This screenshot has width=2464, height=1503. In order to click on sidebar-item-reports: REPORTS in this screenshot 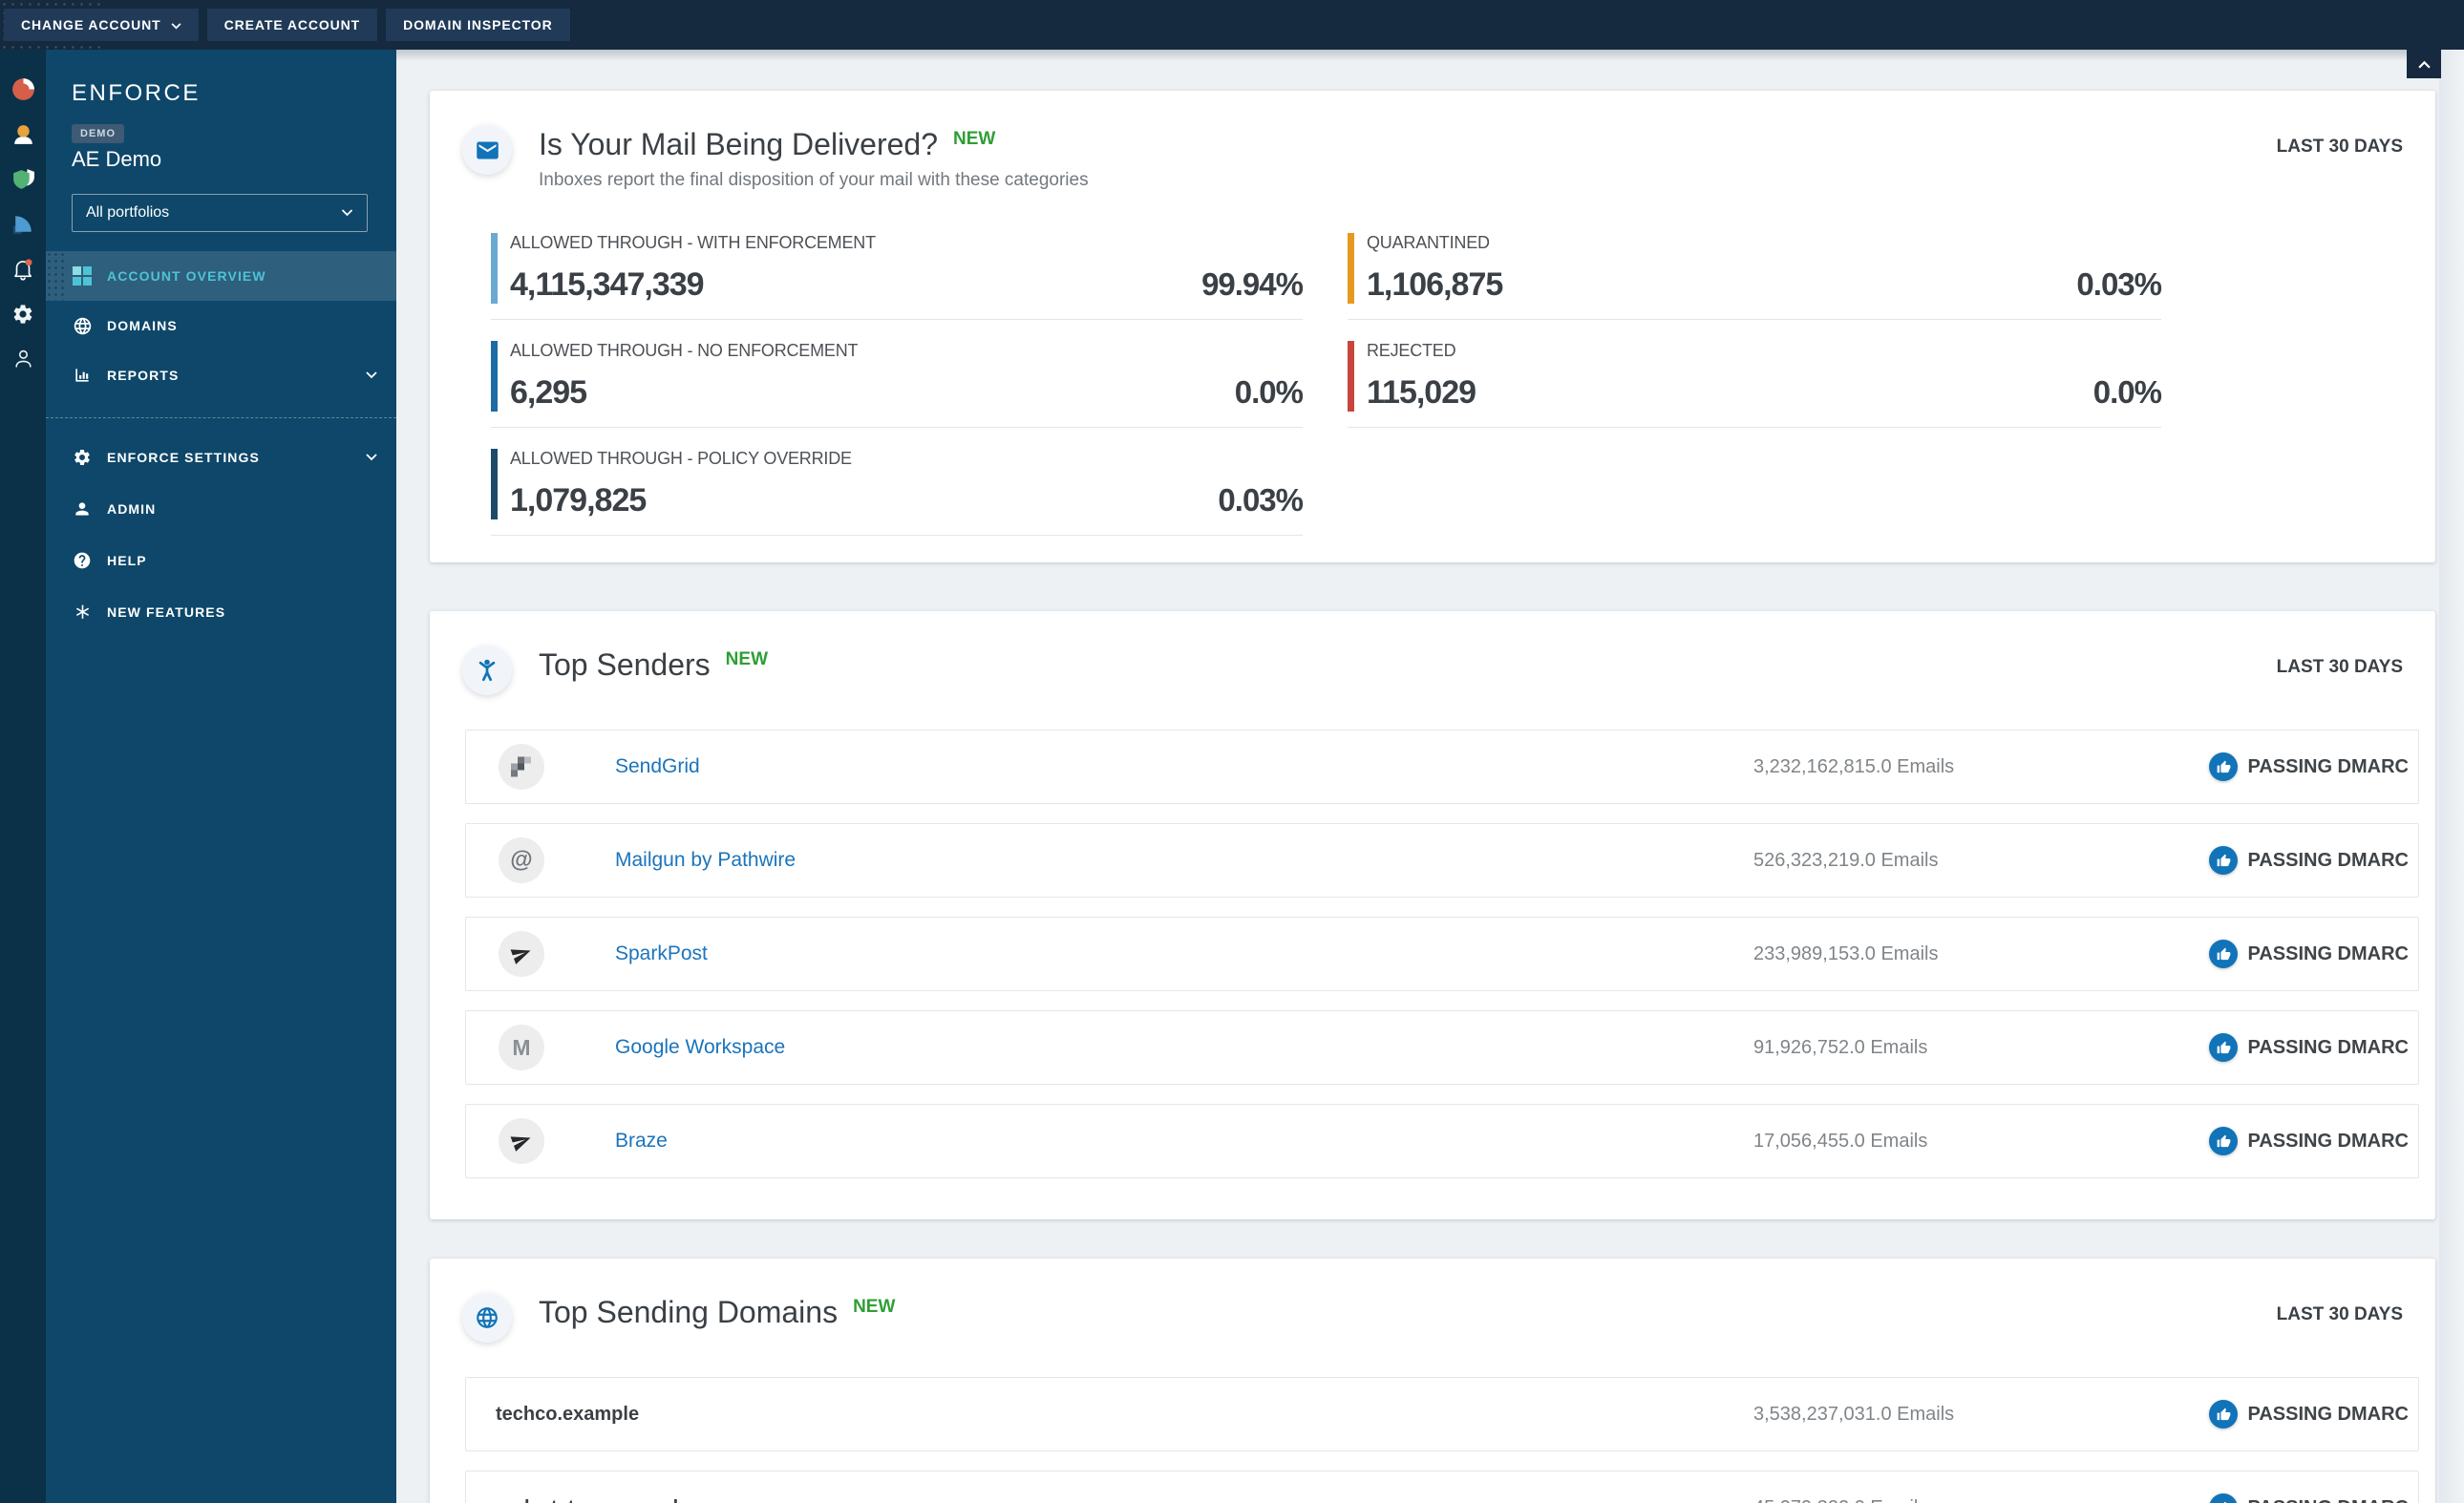, I will do `click(221, 375)`.